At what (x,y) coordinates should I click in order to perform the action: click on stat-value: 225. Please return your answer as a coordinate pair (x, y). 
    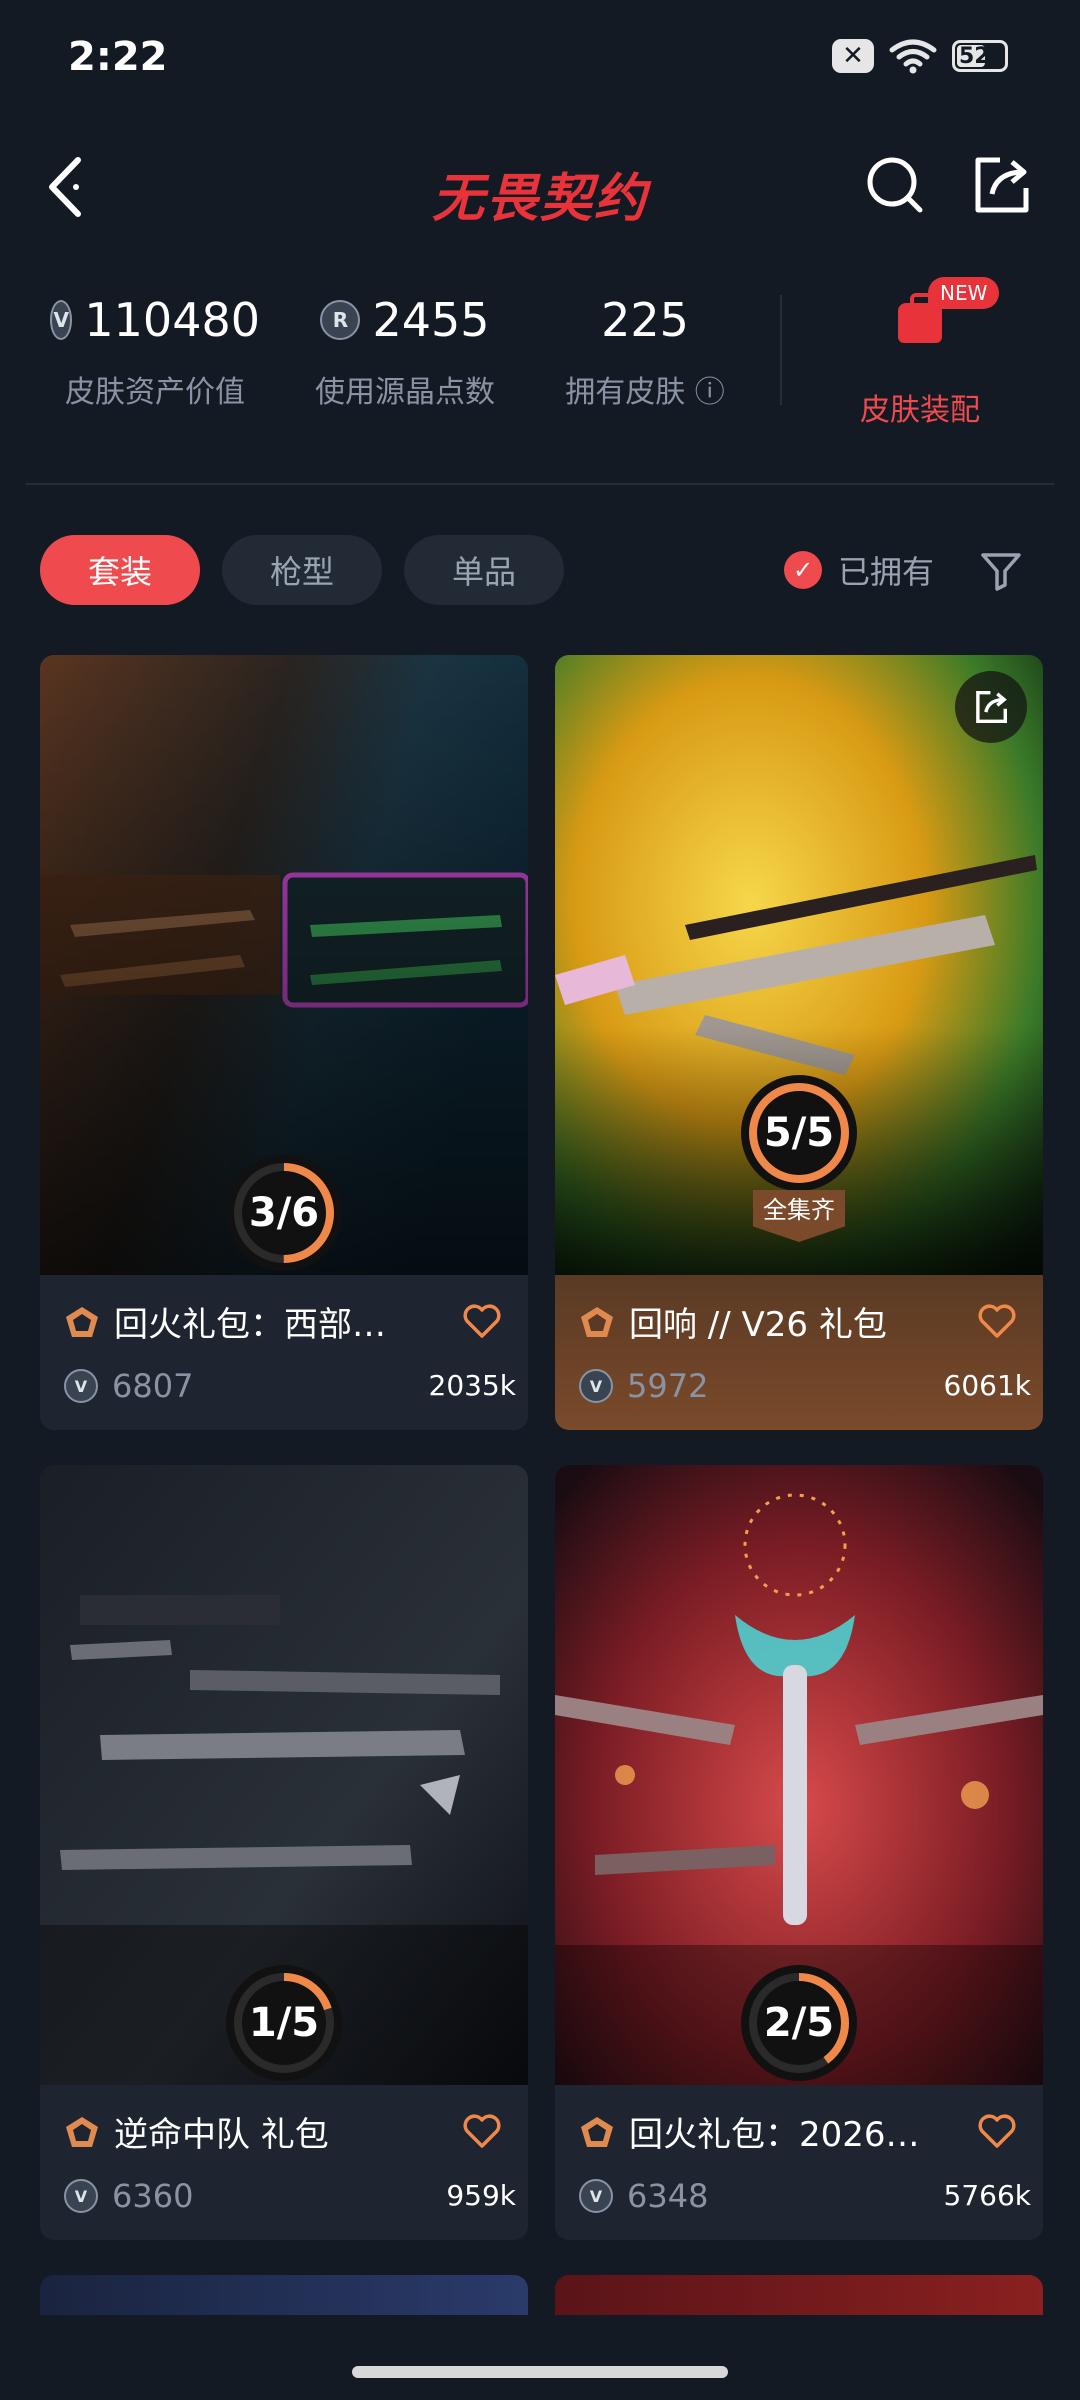
    Looking at the image, I should click on (645, 320).